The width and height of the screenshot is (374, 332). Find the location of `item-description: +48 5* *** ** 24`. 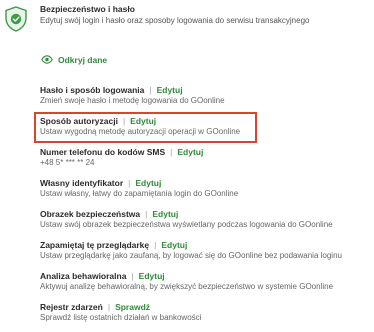

item-description: +48 5* *** ** 24 is located at coordinates (67, 162).